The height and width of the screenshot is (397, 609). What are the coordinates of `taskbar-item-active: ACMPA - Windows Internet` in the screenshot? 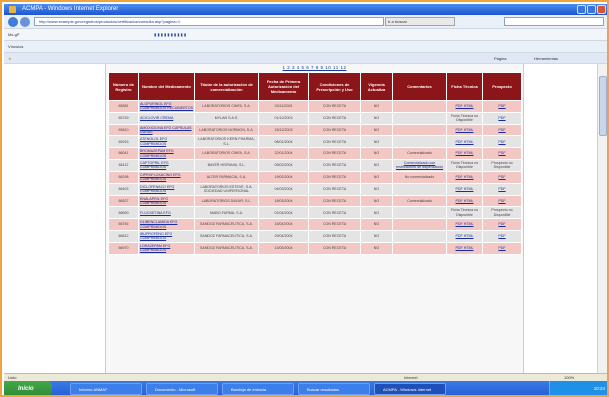 It's located at (410, 389).